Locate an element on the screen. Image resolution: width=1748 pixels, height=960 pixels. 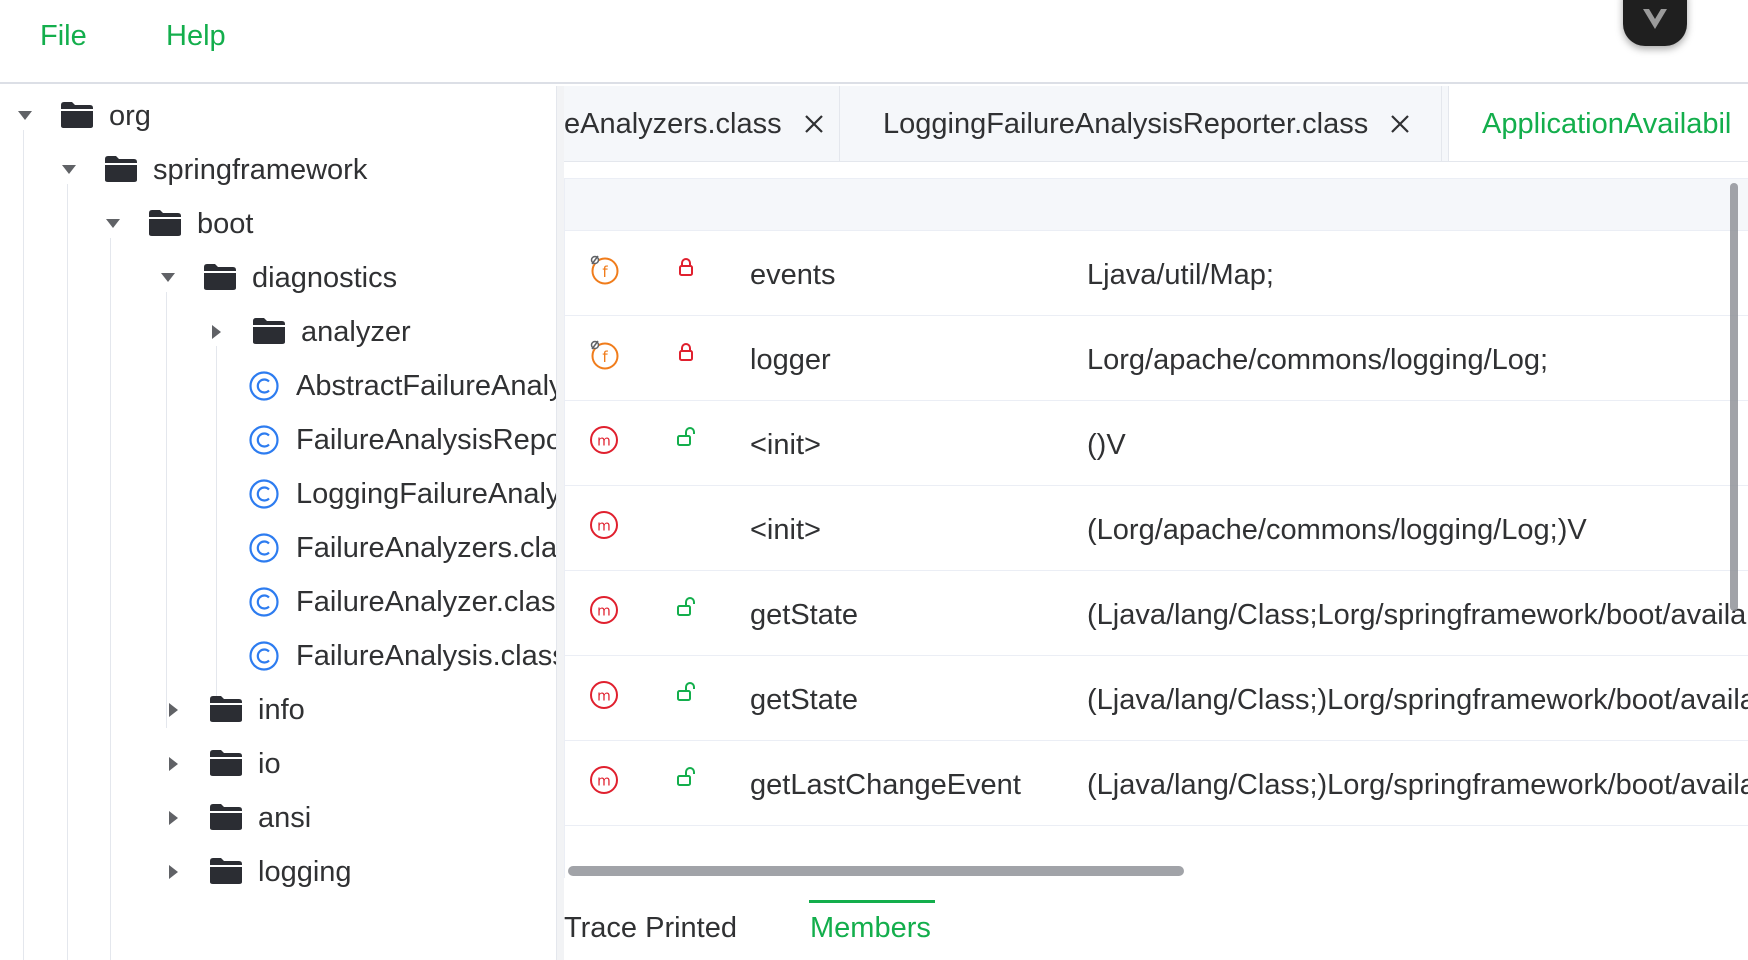
bottom-tabs: Trace Printed Members is located at coordinates (1156, 925).